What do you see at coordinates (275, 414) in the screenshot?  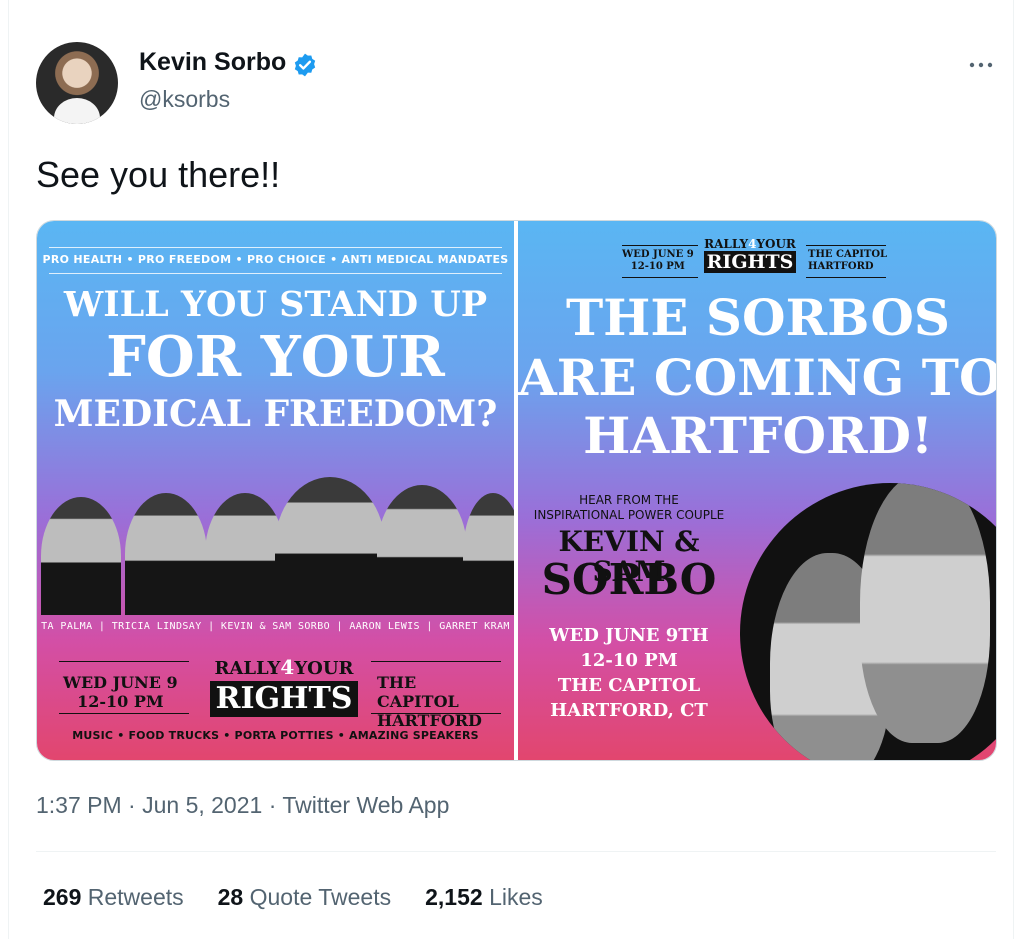 I see `flyer-headline-3: MEDICAL FREEDOM?` at bounding box center [275, 414].